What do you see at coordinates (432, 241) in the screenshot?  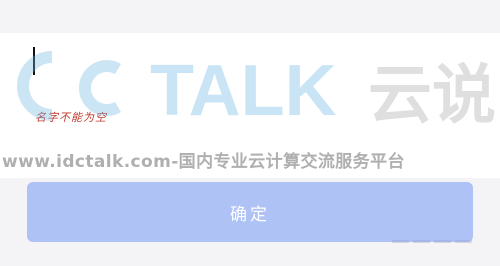 I see `footer-watermark` at bounding box center [432, 241].